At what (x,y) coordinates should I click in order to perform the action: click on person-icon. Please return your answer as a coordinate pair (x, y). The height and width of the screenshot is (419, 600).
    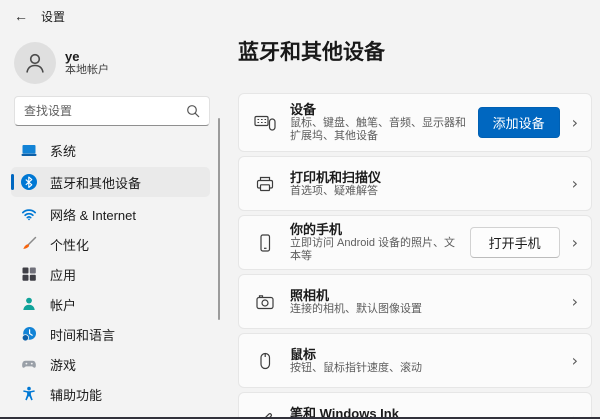
    Looking at the image, I should click on (35, 63).